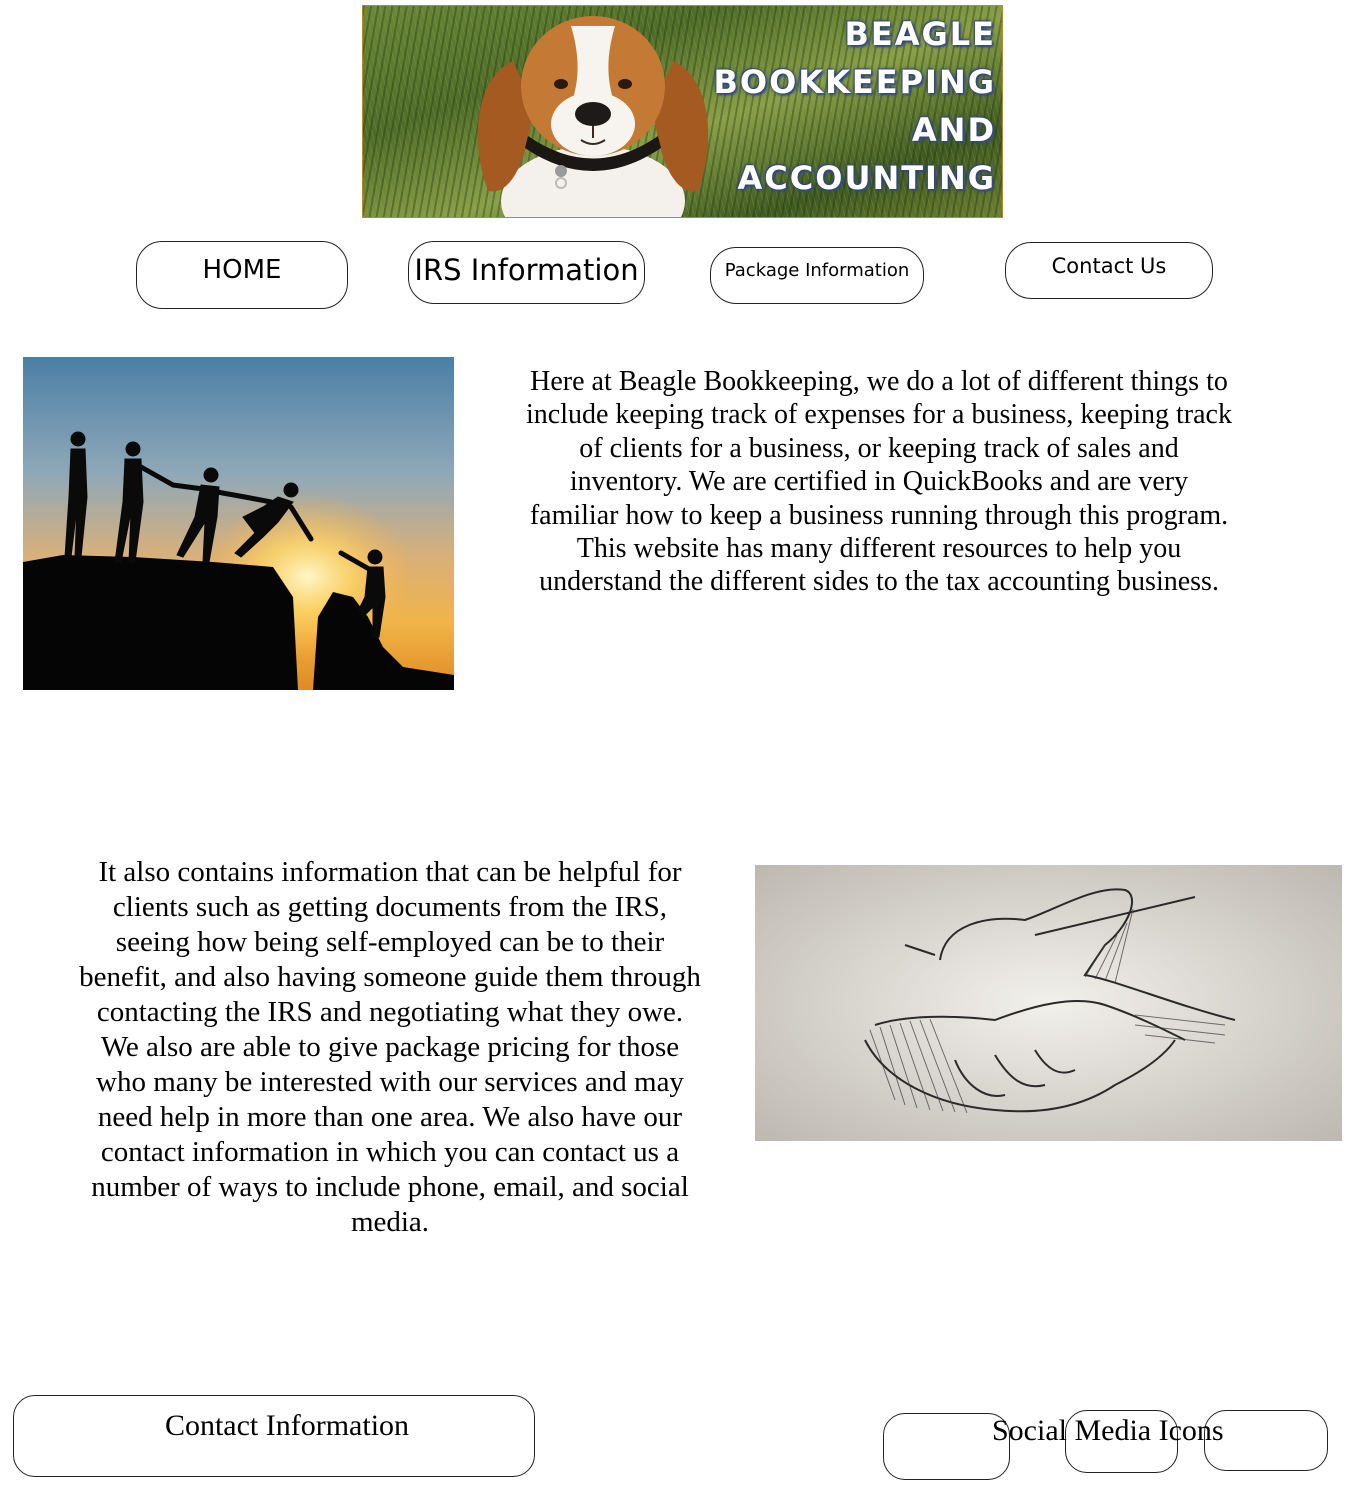  I want to click on teamwork-climbing-photo, so click(238, 523).